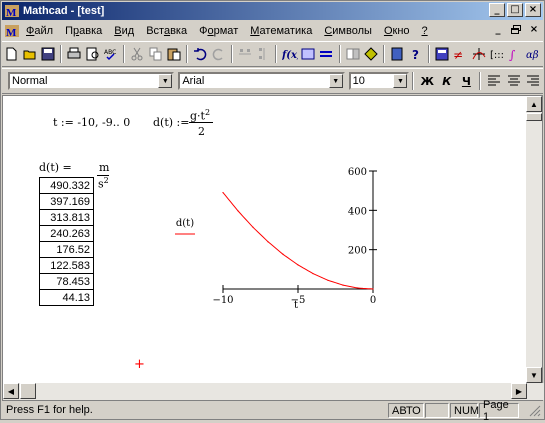  What do you see at coordinates (12, 11) in the screenshot?
I see `mathcad-app-icon: M` at bounding box center [12, 11].